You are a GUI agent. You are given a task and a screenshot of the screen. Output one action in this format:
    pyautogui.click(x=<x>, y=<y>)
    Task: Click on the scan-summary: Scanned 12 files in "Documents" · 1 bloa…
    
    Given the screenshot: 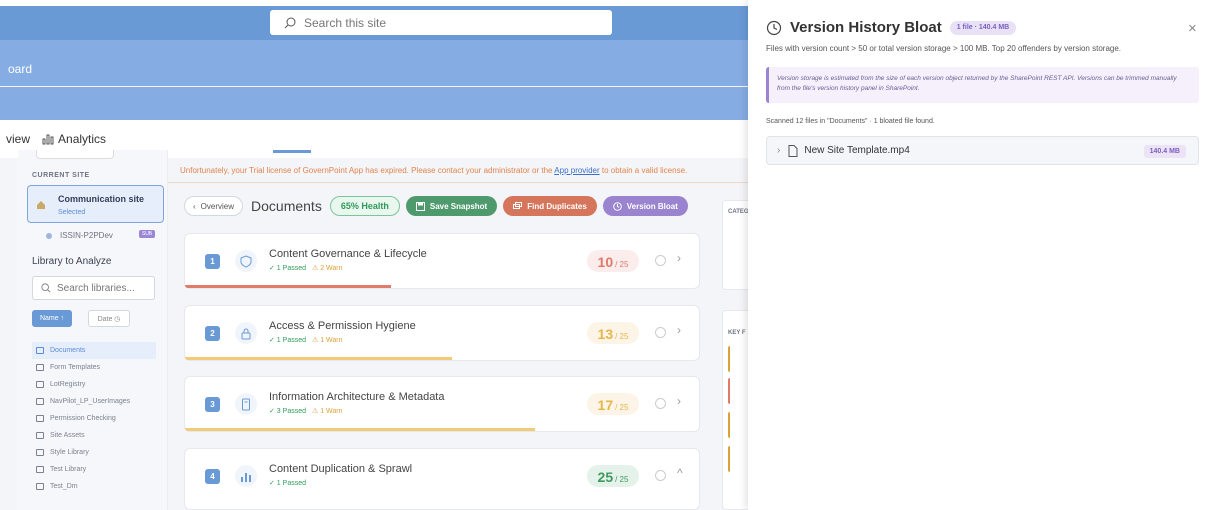 What is the action you would take?
    pyautogui.click(x=850, y=121)
    